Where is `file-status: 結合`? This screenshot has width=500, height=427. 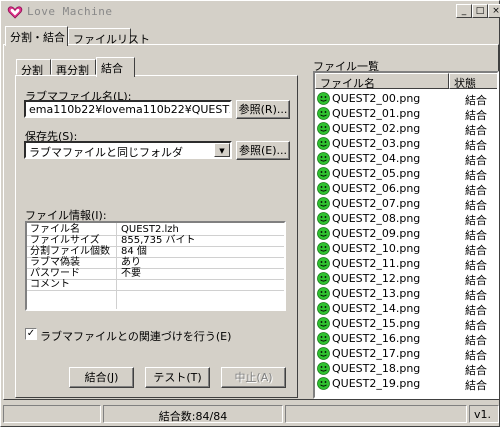 file-status: 結合 is located at coordinates (476, 385).